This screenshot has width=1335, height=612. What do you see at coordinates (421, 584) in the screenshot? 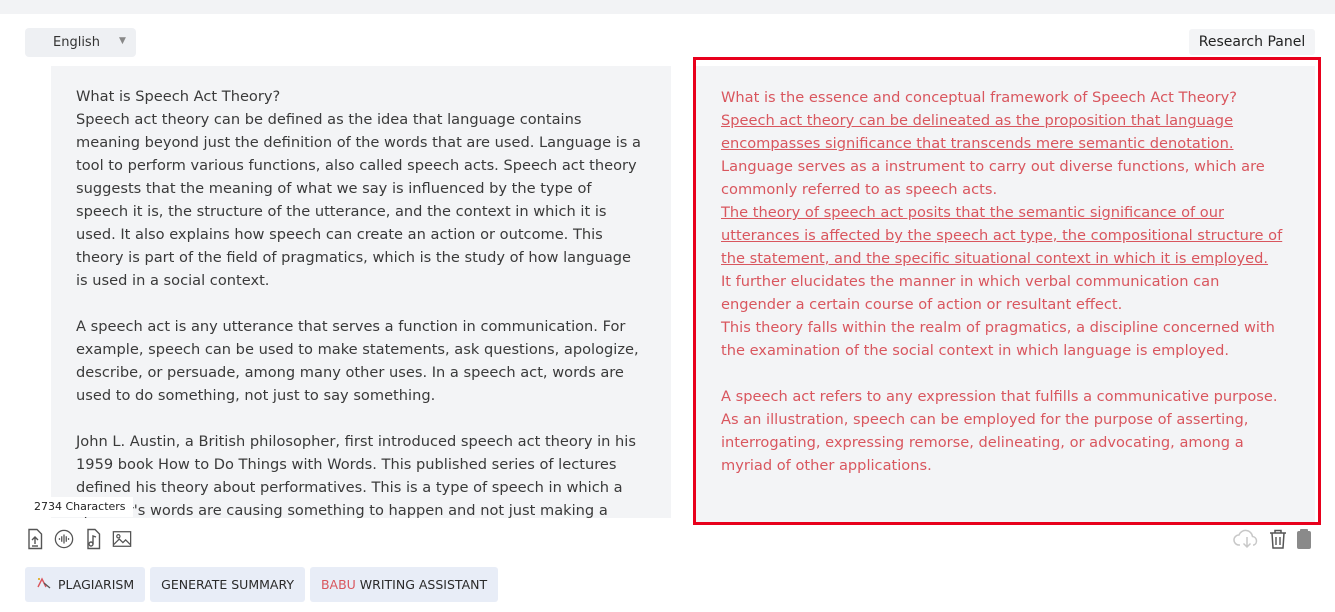
I see `writing-assistant-label: WRITING ASSISTANT` at bounding box center [421, 584].